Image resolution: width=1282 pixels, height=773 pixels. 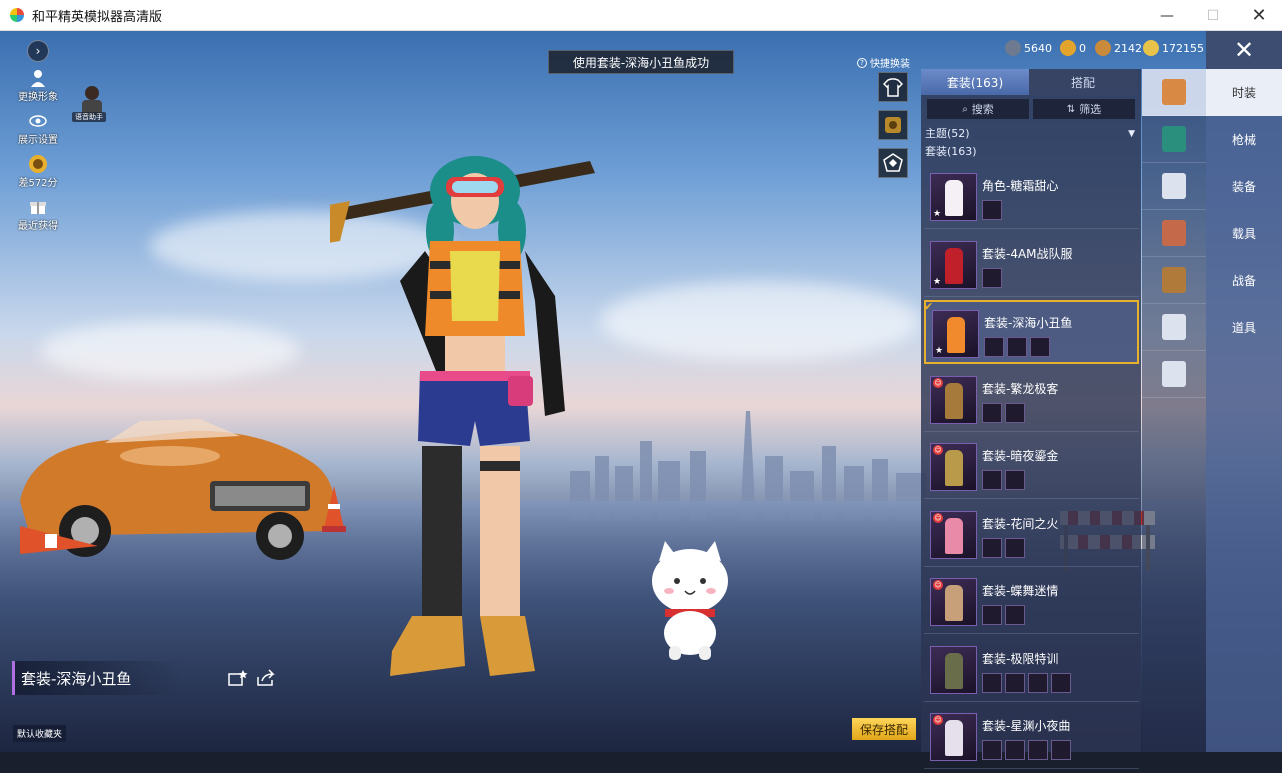 I want to click on outfit-list-item: ☺ 套装-暗夜鎏金, so click(x=1031, y=467).